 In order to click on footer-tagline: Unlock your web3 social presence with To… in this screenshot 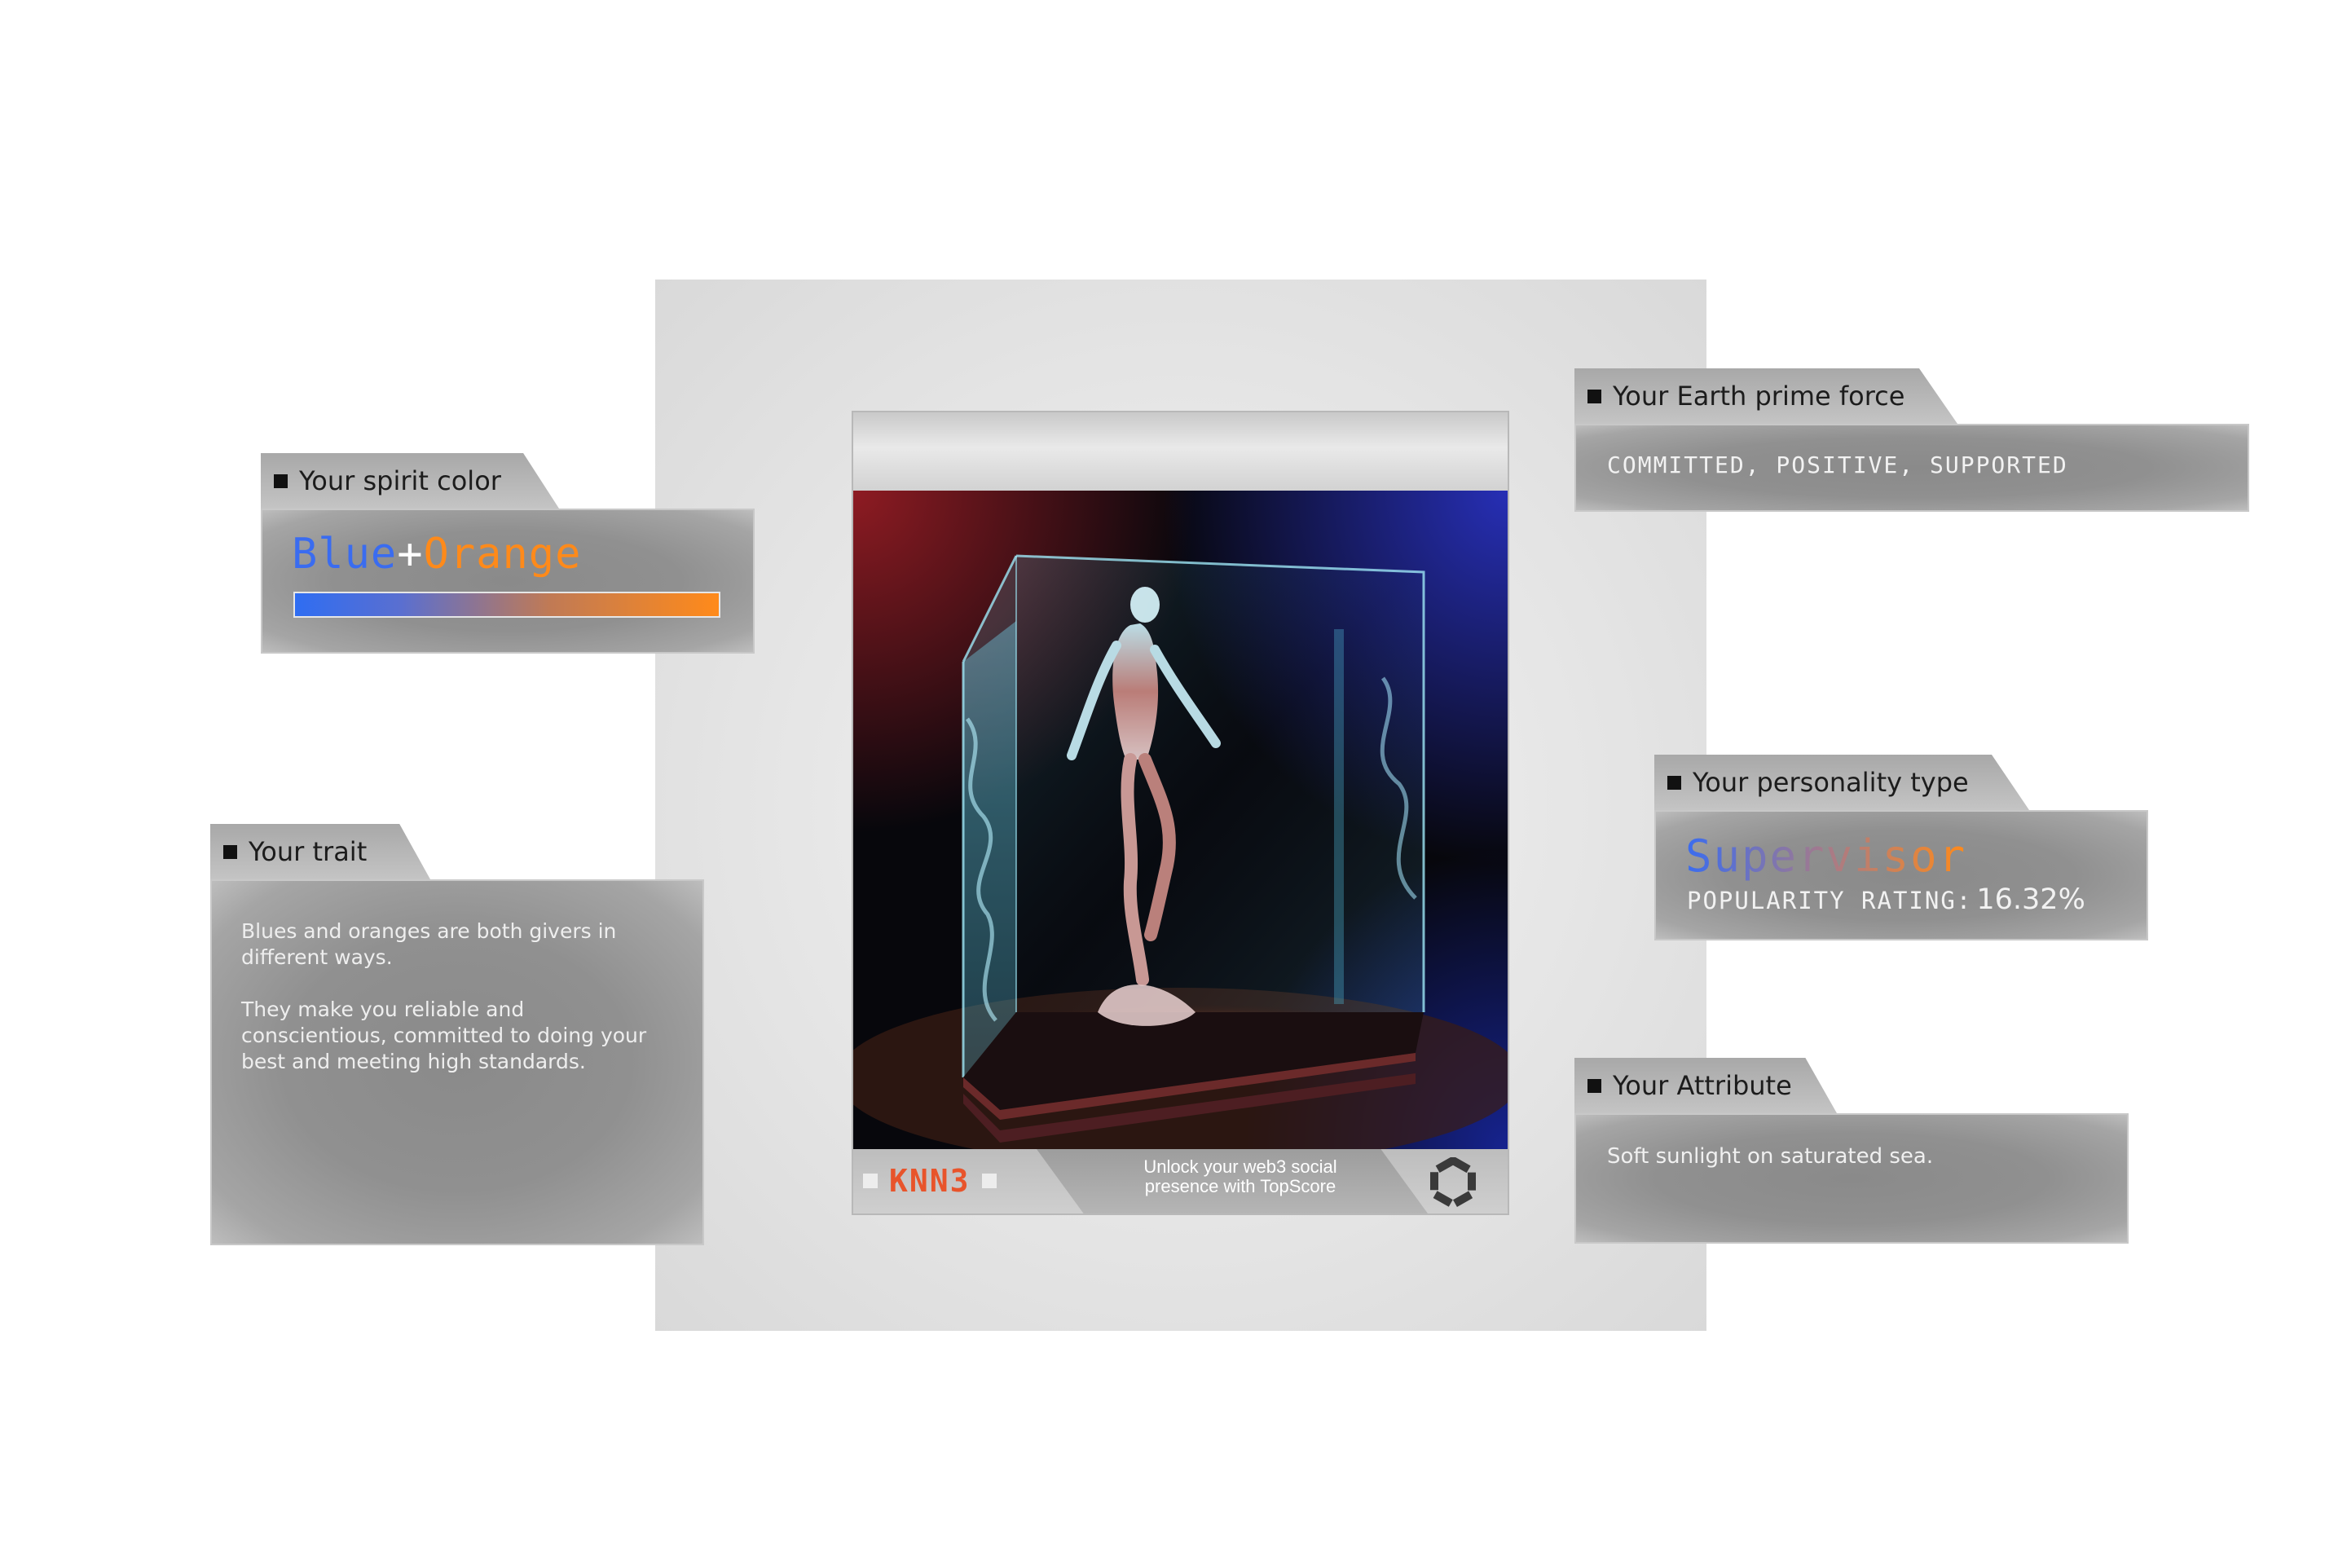, I will do `click(1240, 1176)`.